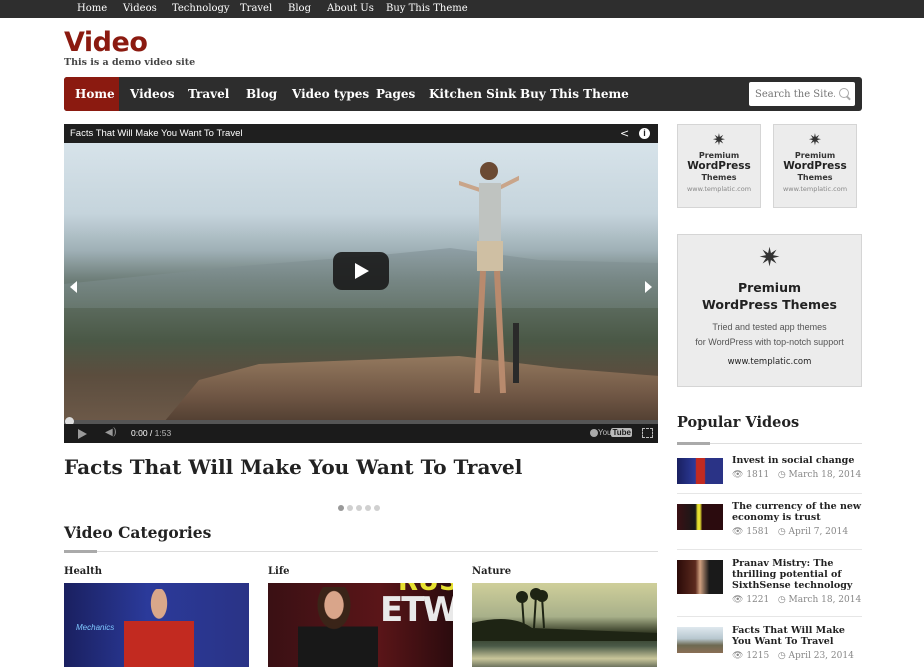  What do you see at coordinates (792, 94) in the screenshot?
I see `search-input` at bounding box center [792, 94].